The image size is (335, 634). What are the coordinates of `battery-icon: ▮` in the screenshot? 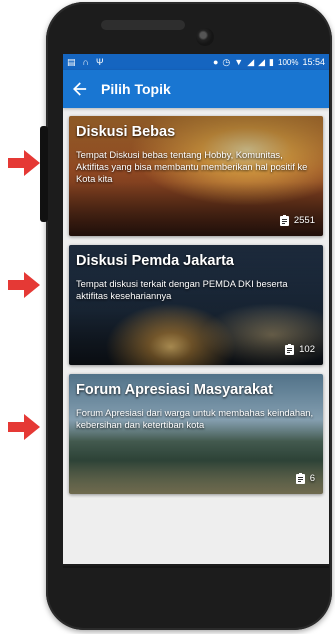 It's located at (271, 61).